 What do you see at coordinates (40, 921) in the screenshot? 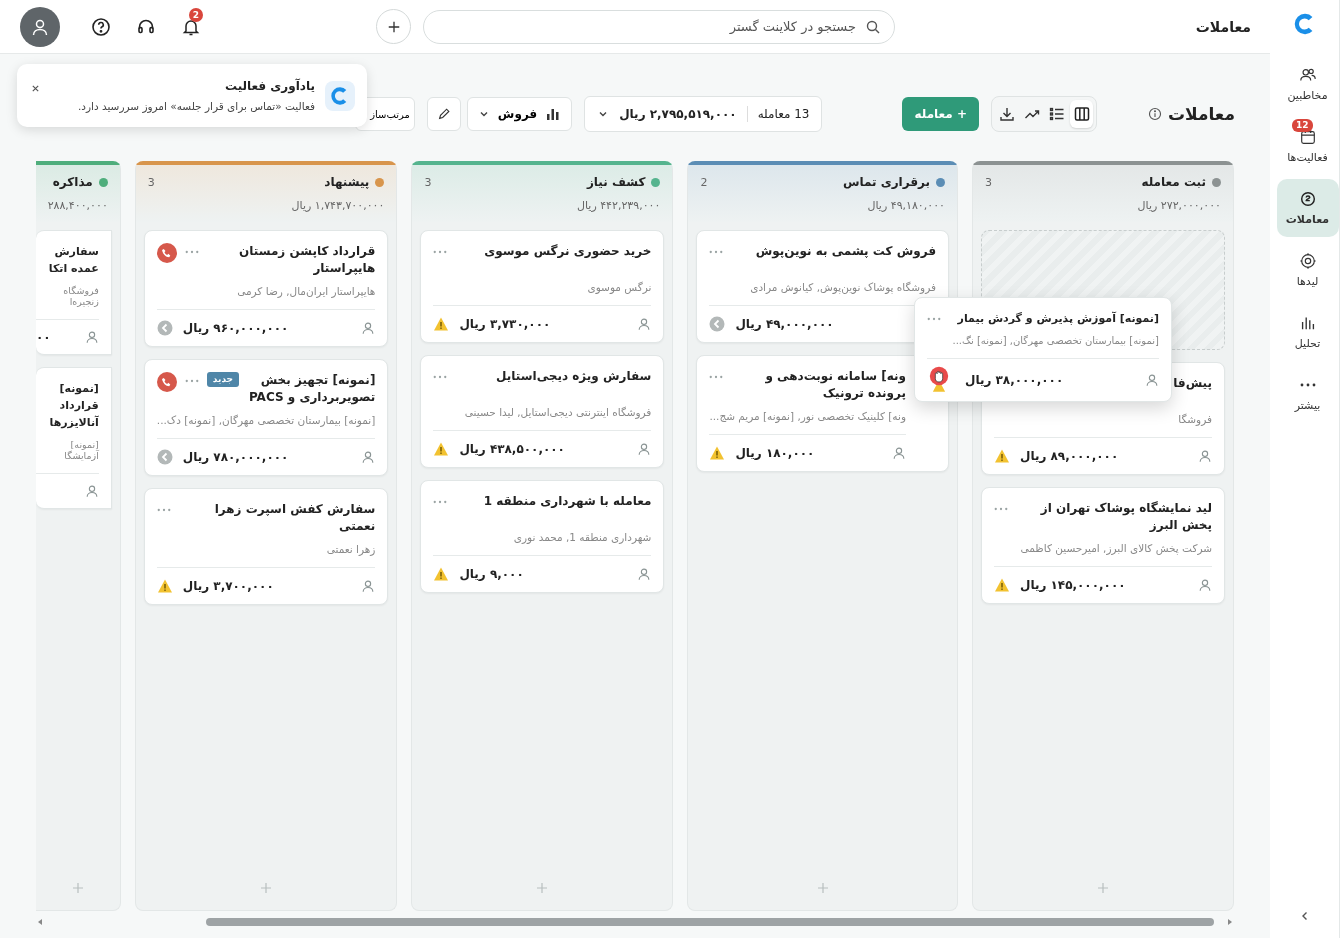
I see `scroll-left-icon` at bounding box center [40, 921].